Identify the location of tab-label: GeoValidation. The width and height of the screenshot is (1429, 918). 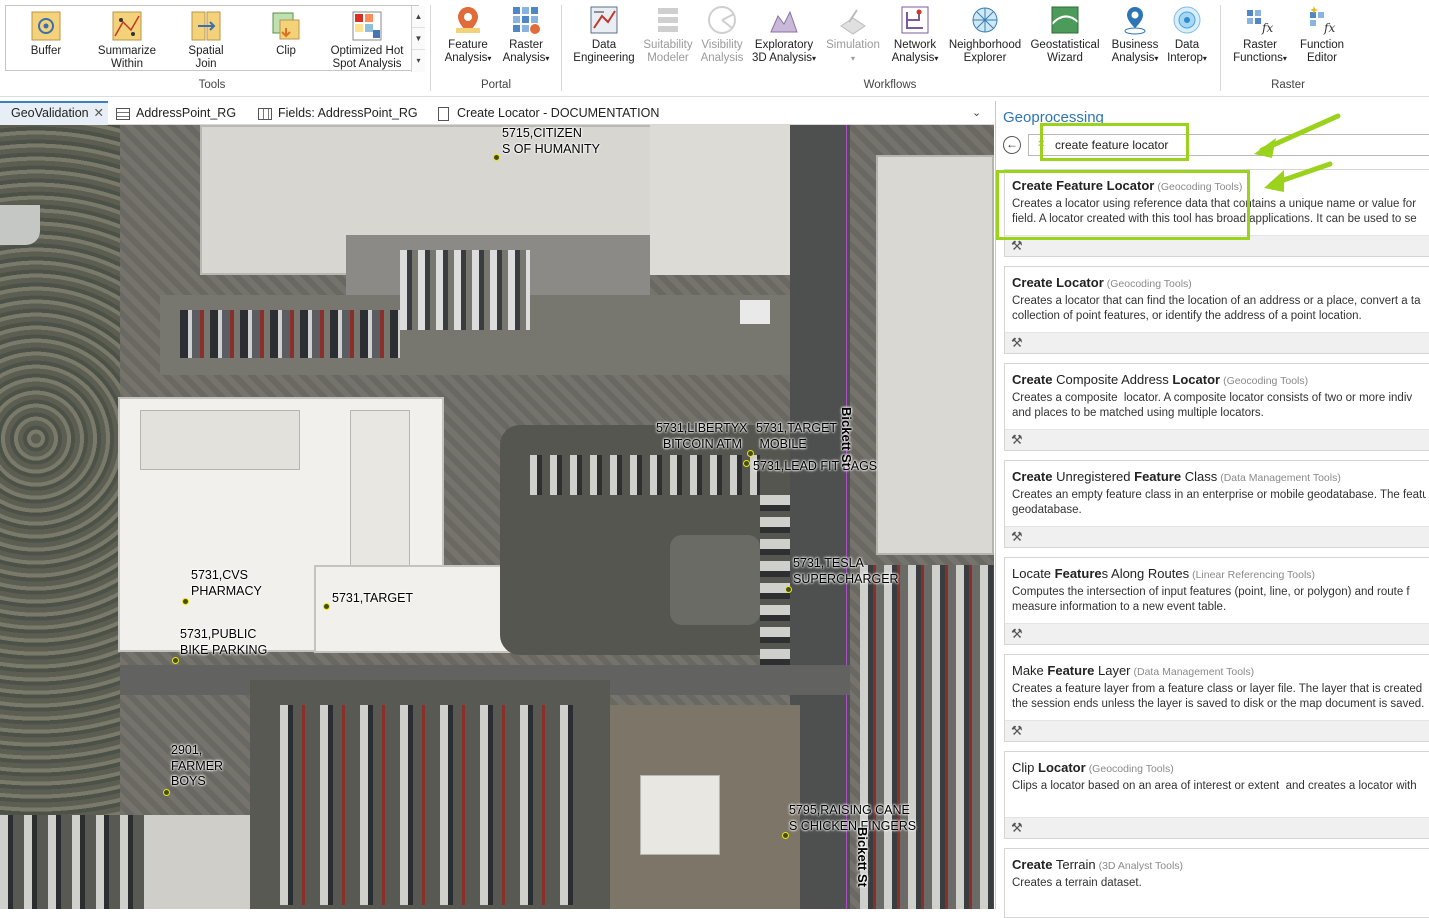
(50, 113).